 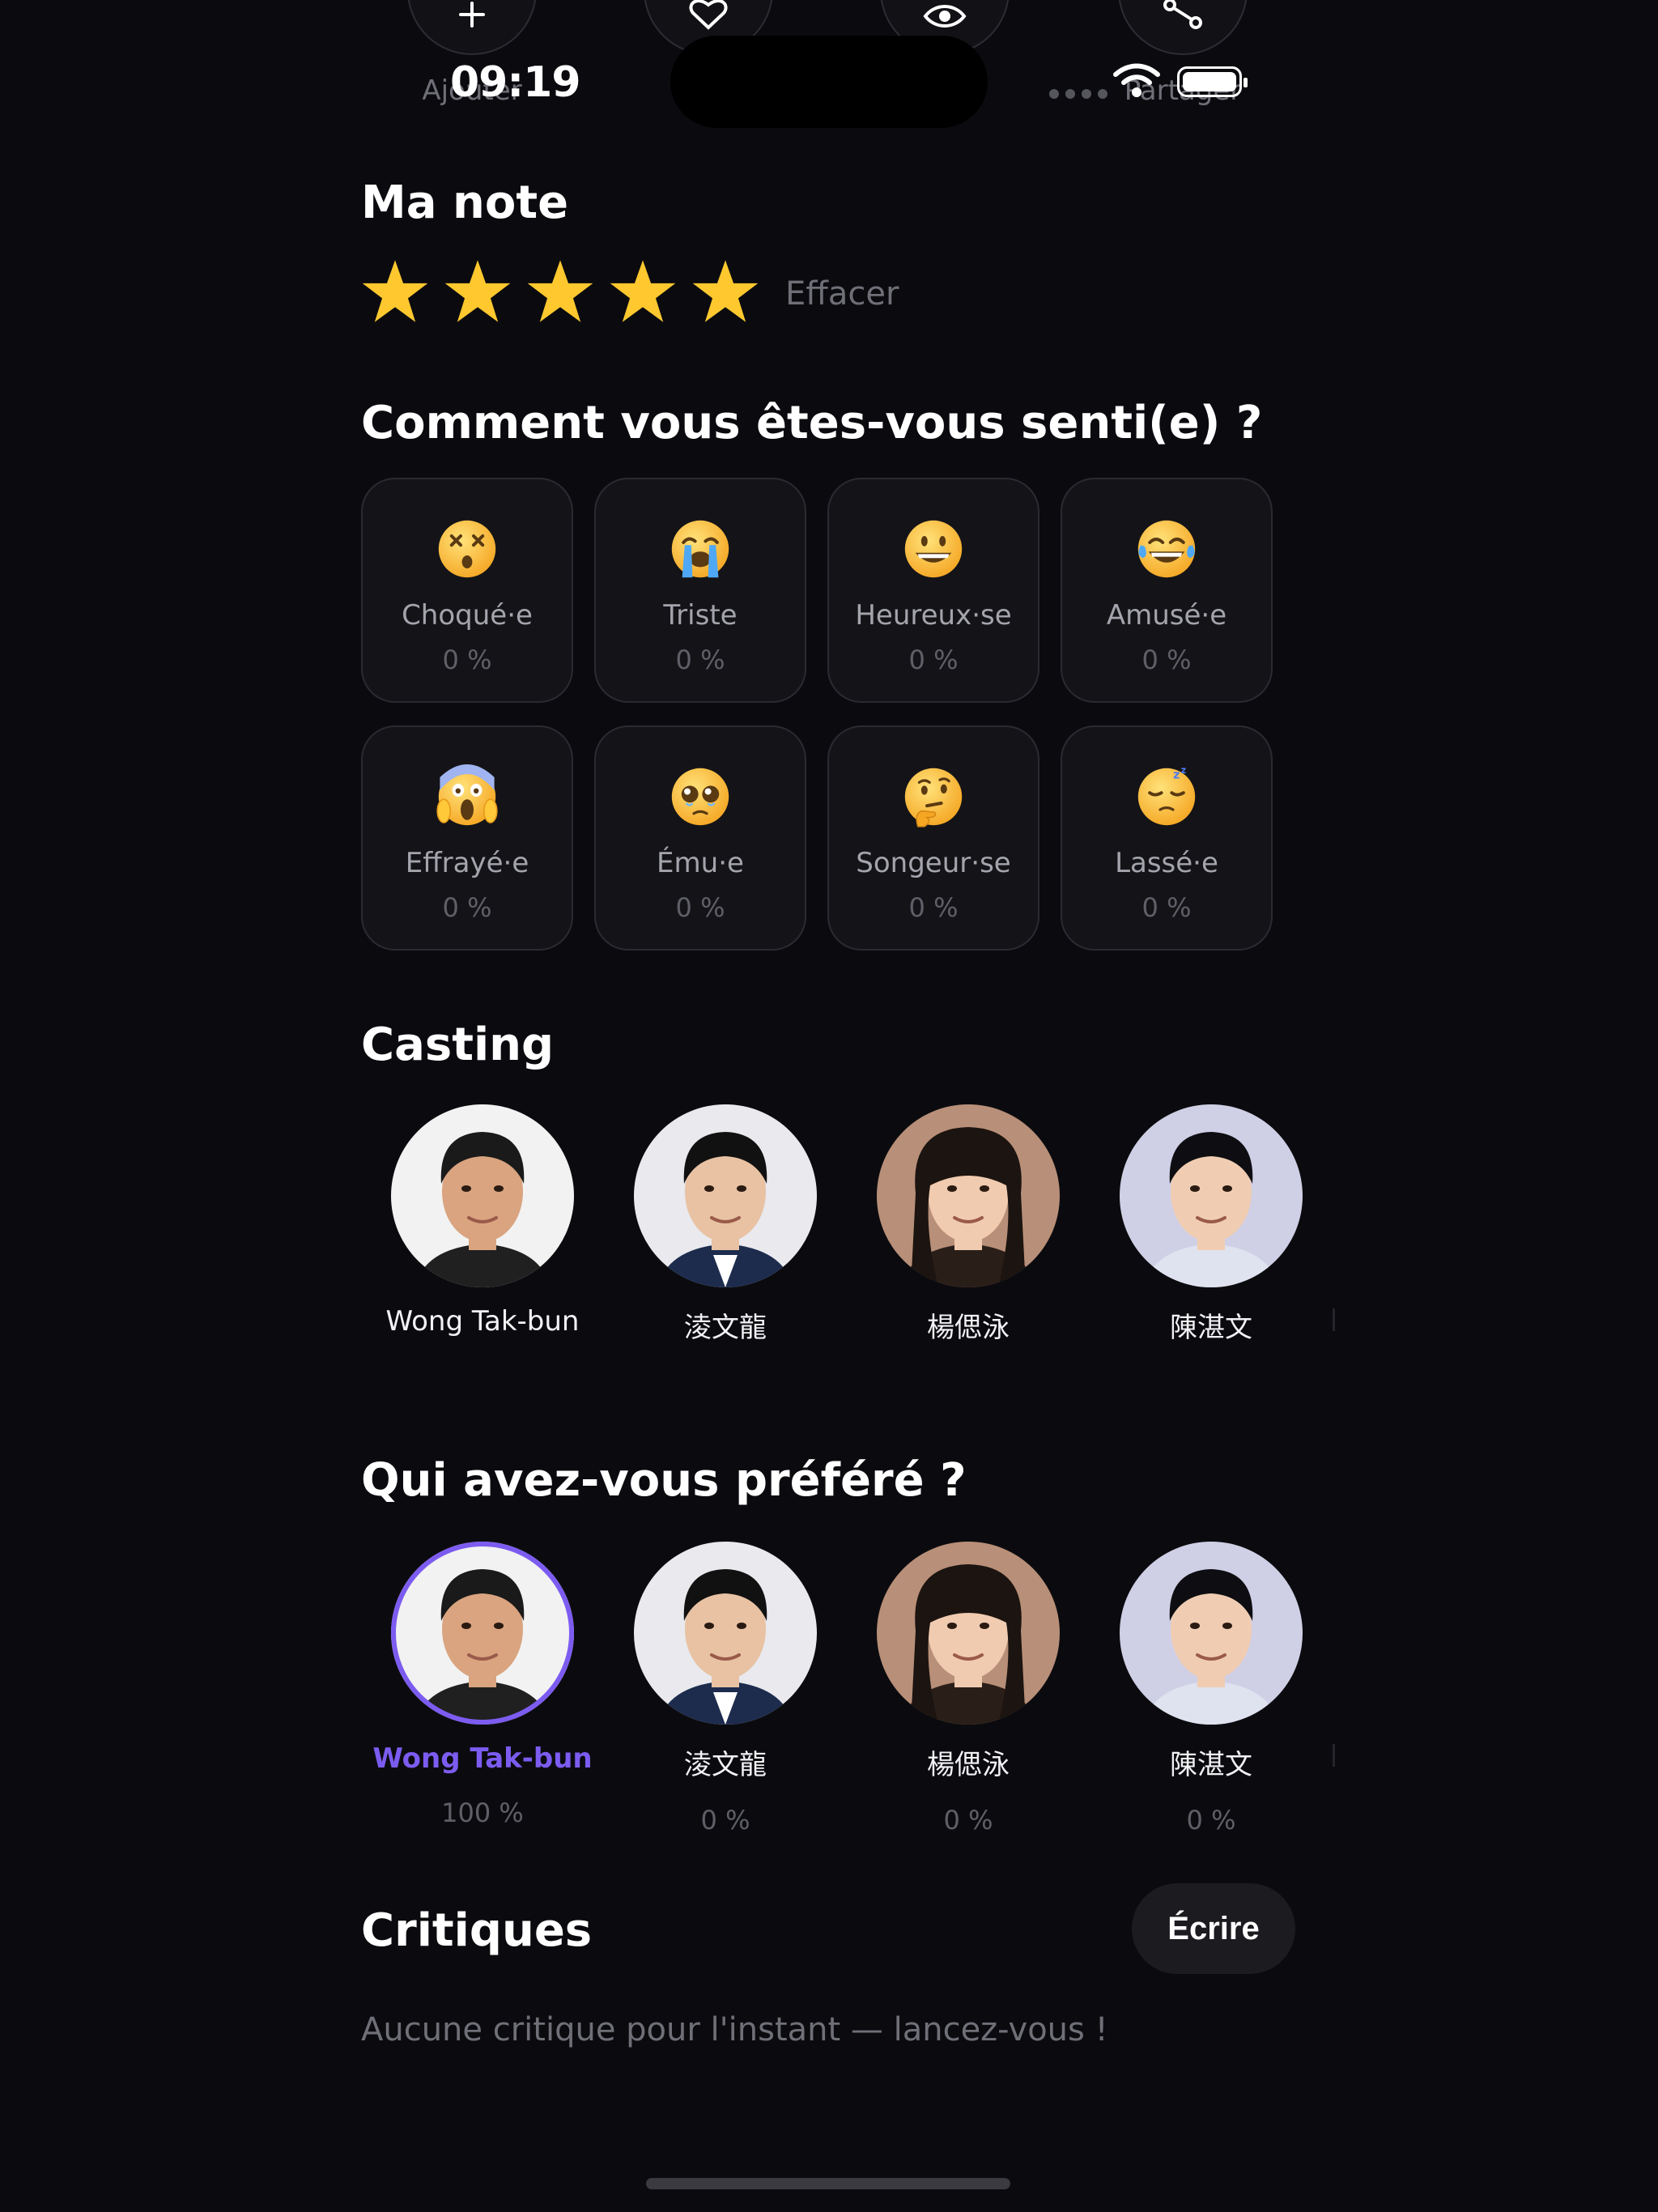 I want to click on favorite-option: 楊偲泳 0 %, so click(x=968, y=1689).